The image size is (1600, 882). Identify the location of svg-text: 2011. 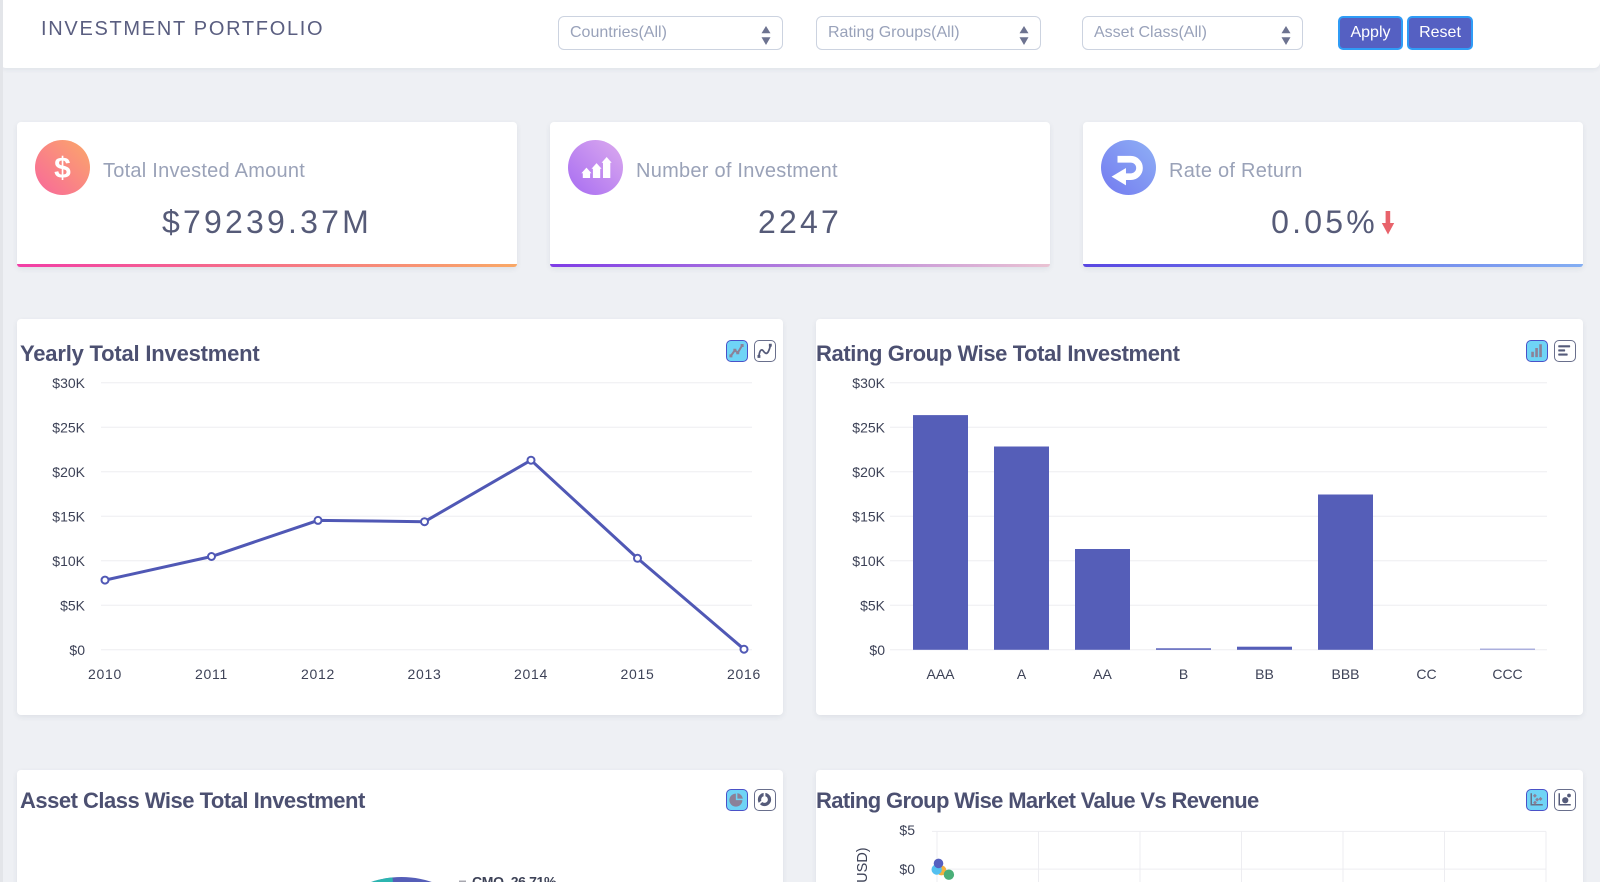
(211, 674).